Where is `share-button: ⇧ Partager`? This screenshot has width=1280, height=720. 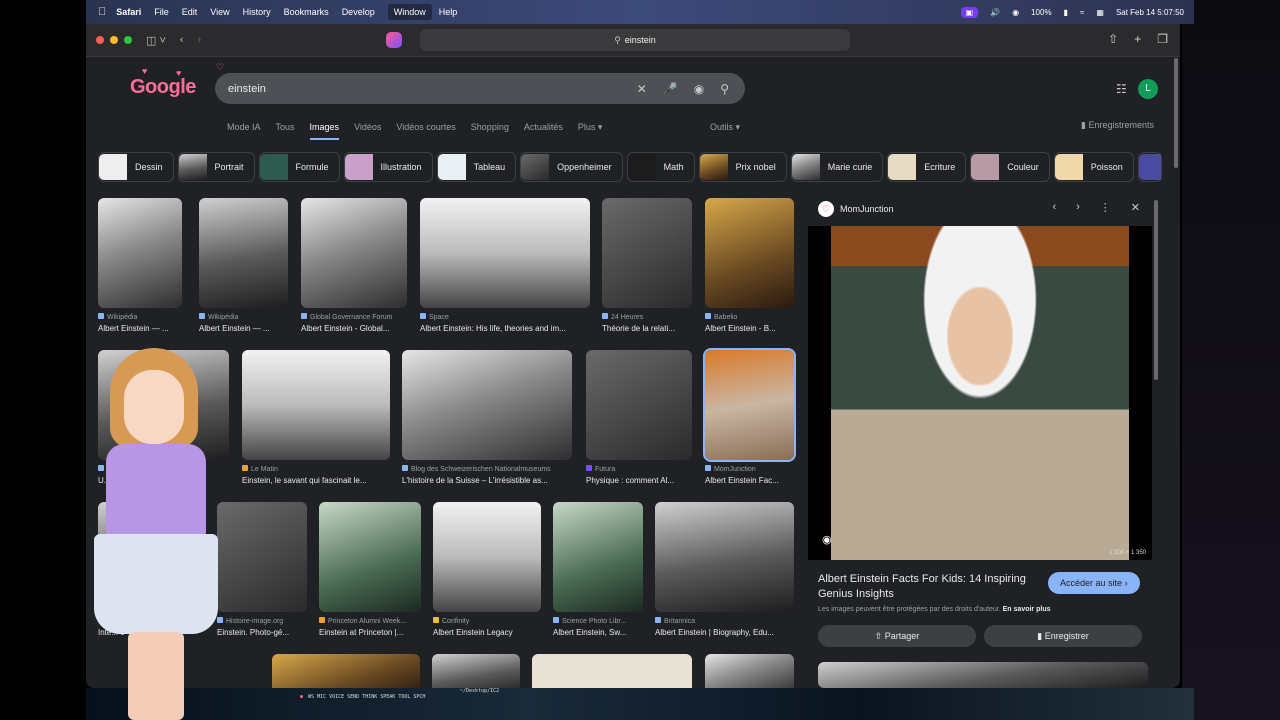 share-button: ⇧ Partager is located at coordinates (897, 636).